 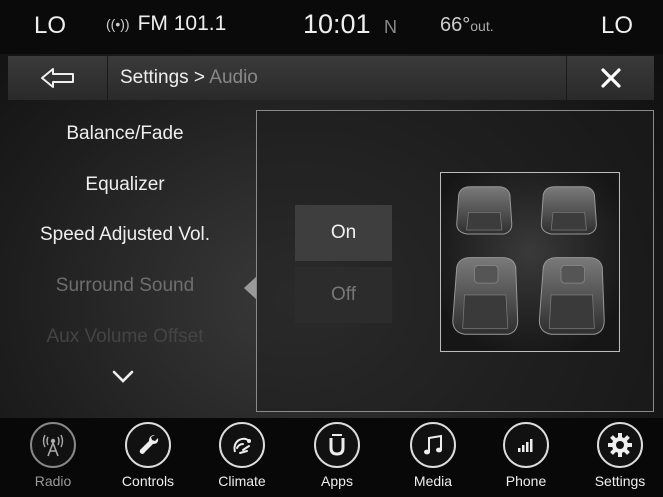 What do you see at coordinates (118, 24) in the screenshot?
I see `broadcast-icon: ((•))` at bounding box center [118, 24].